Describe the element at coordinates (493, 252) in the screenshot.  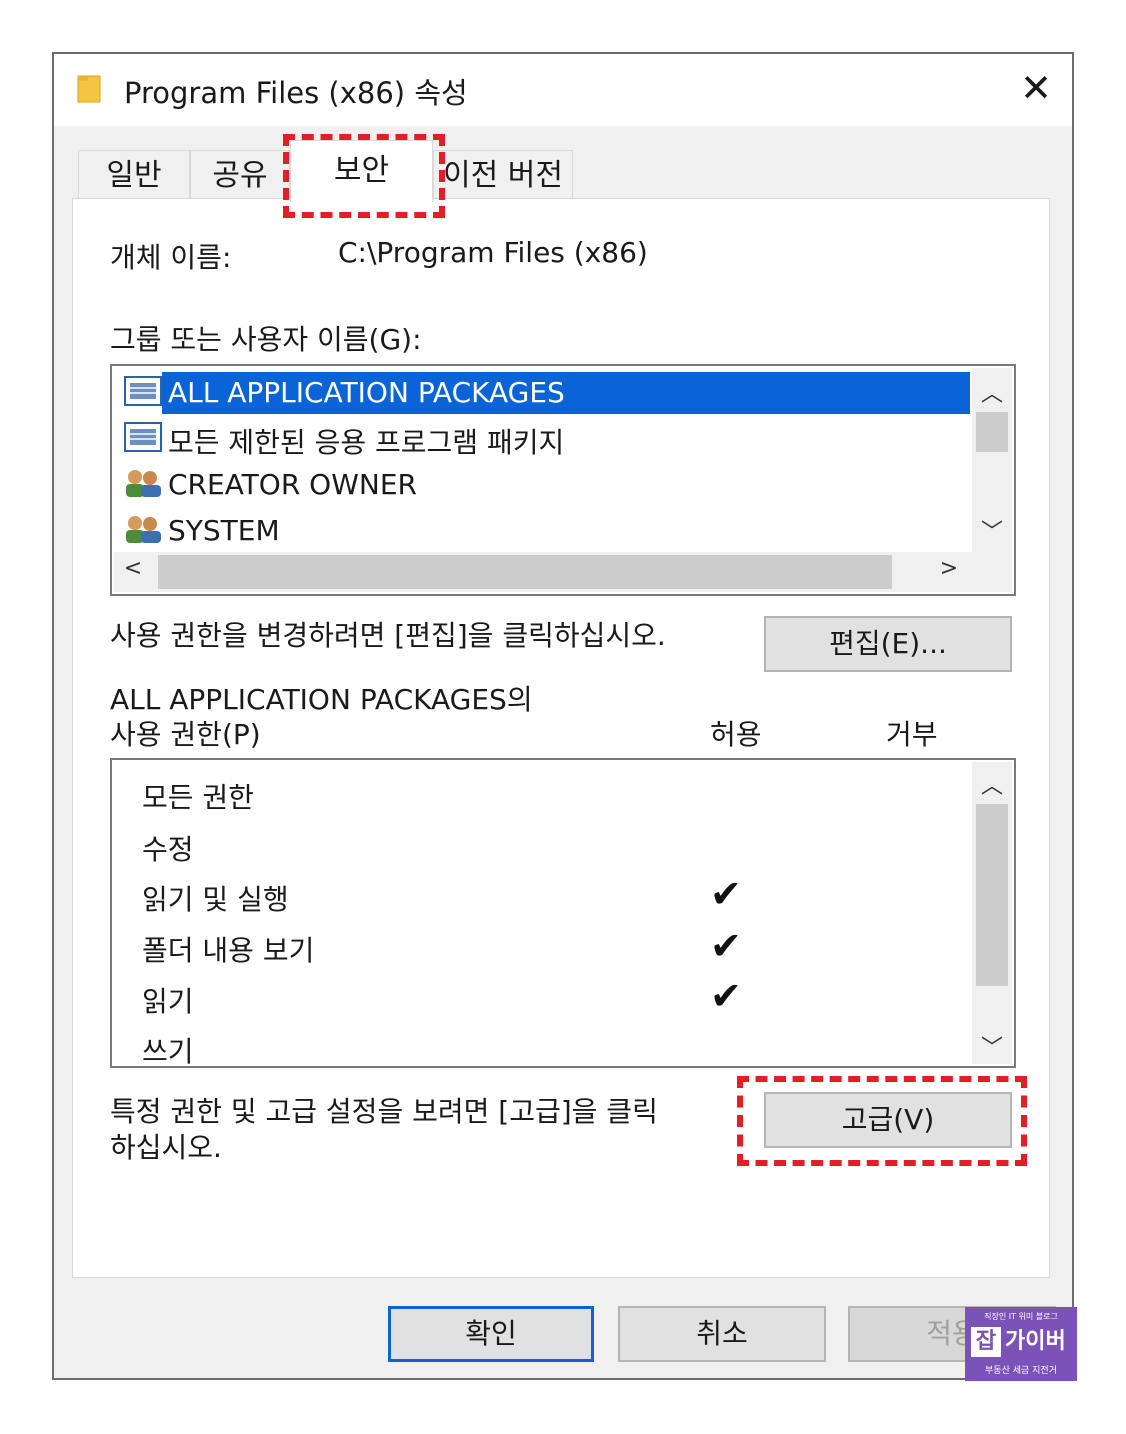
I see `object-name-value: C:\Program Files (x86)` at that location.